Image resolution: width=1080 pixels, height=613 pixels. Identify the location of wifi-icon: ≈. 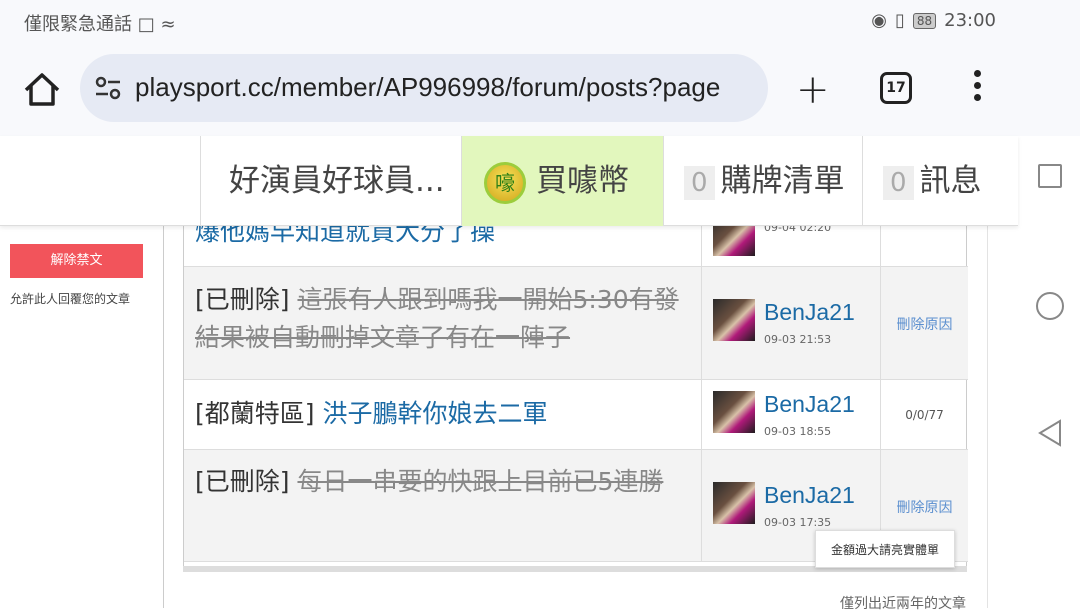
(168, 24).